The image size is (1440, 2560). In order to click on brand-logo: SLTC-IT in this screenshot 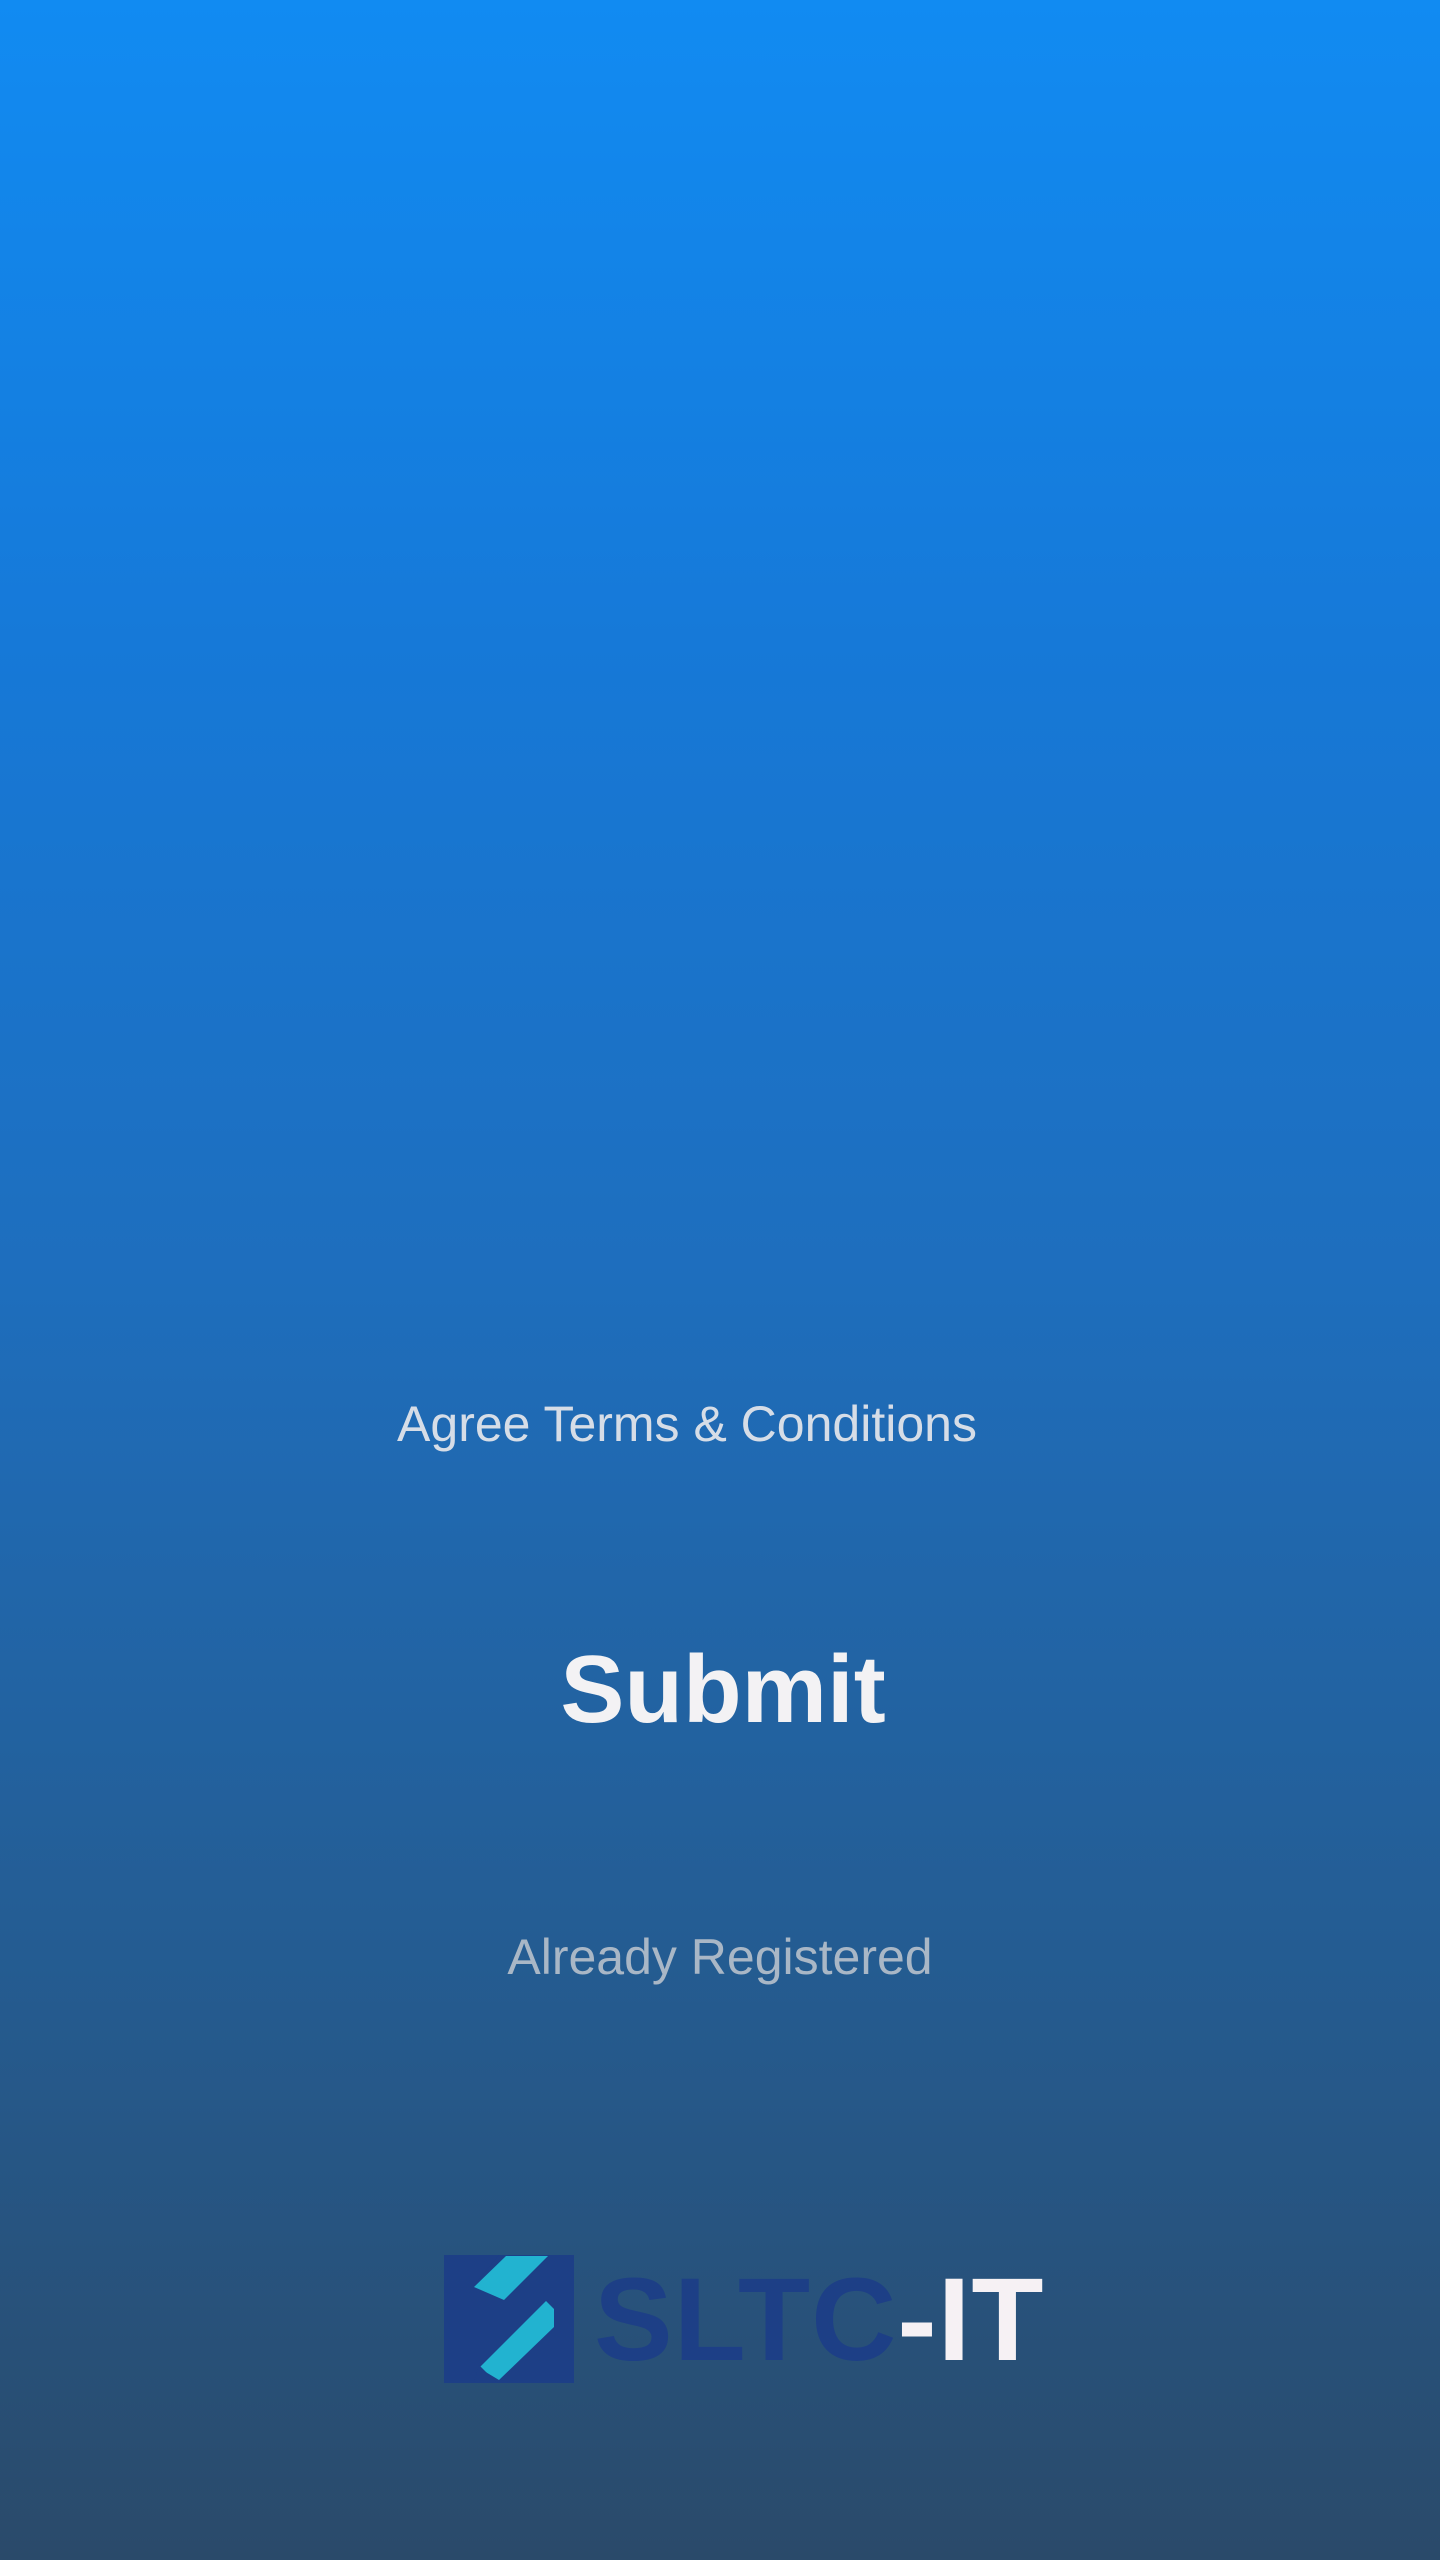, I will do `click(743, 2320)`.